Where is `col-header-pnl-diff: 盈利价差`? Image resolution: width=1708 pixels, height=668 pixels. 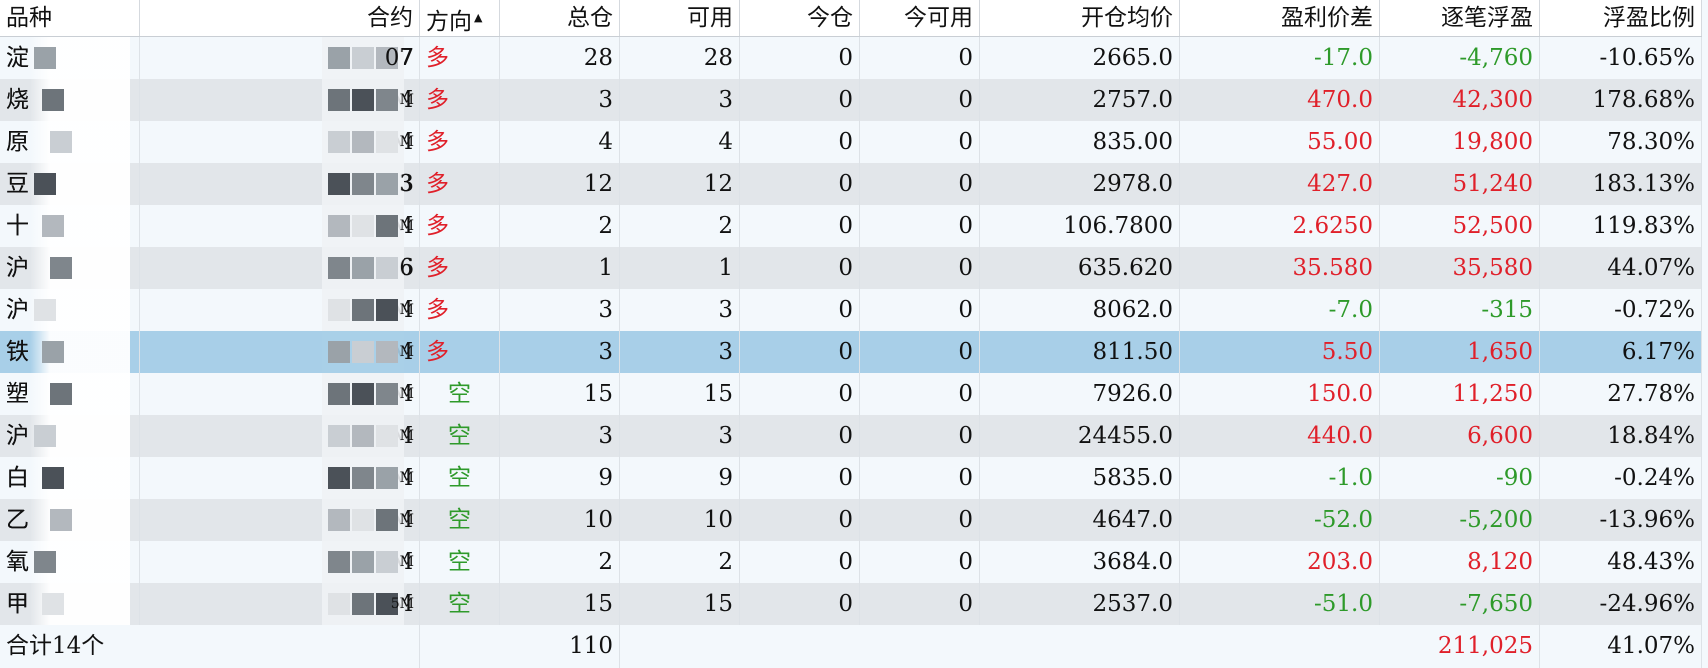 col-header-pnl-diff: 盈利价差 is located at coordinates (1280, 18).